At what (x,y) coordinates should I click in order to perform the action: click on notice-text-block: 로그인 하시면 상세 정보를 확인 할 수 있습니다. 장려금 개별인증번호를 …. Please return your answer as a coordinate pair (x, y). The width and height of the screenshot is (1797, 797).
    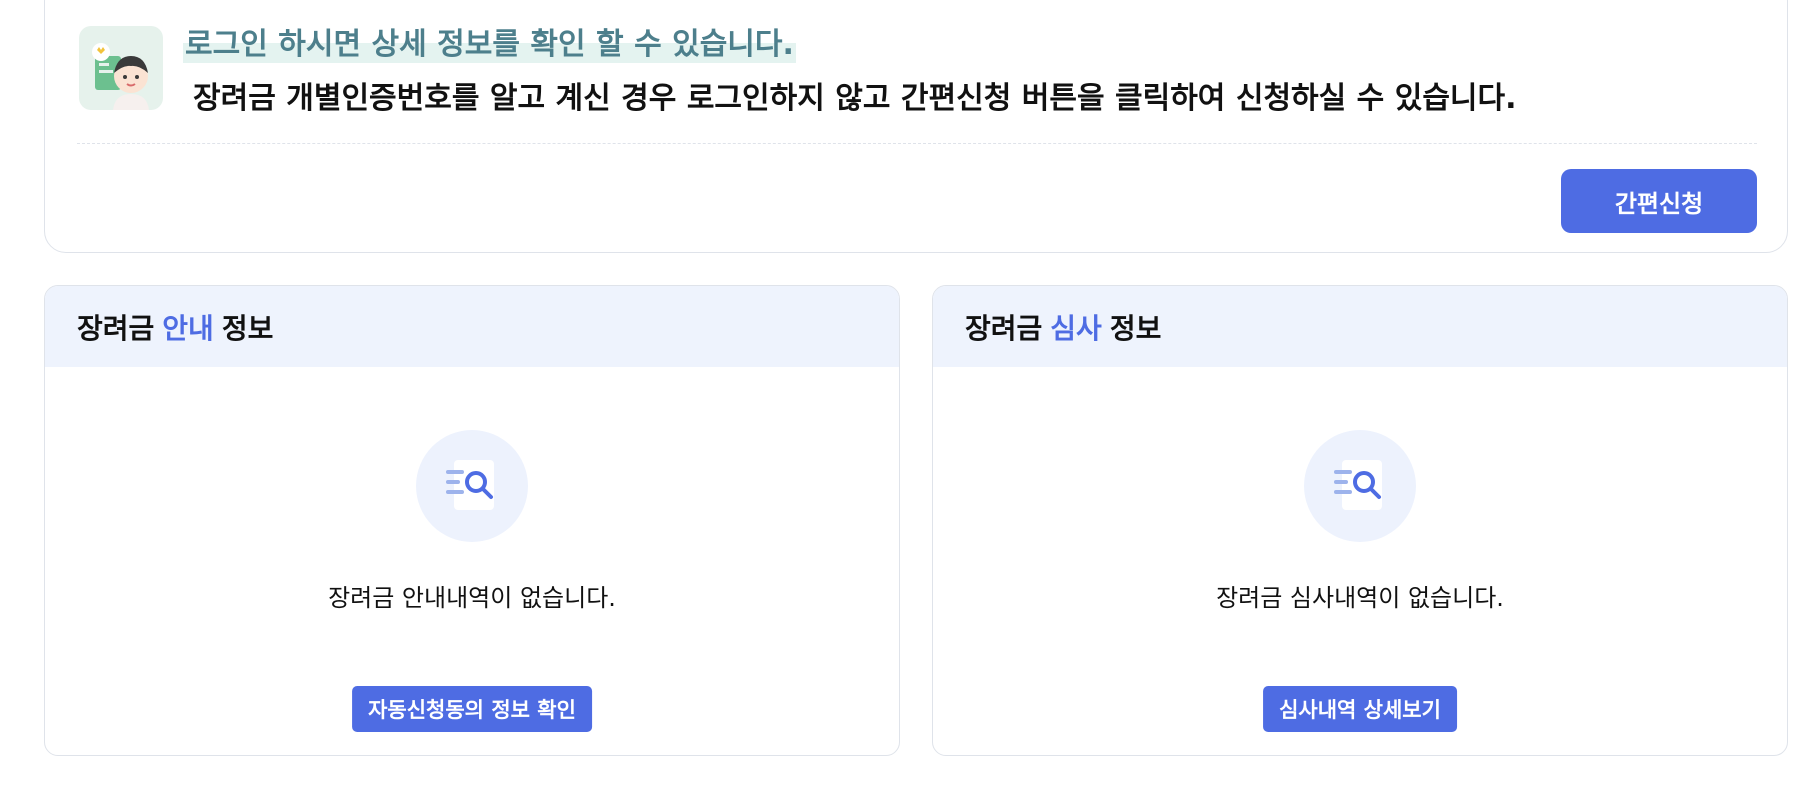
    Looking at the image, I should click on (850, 68).